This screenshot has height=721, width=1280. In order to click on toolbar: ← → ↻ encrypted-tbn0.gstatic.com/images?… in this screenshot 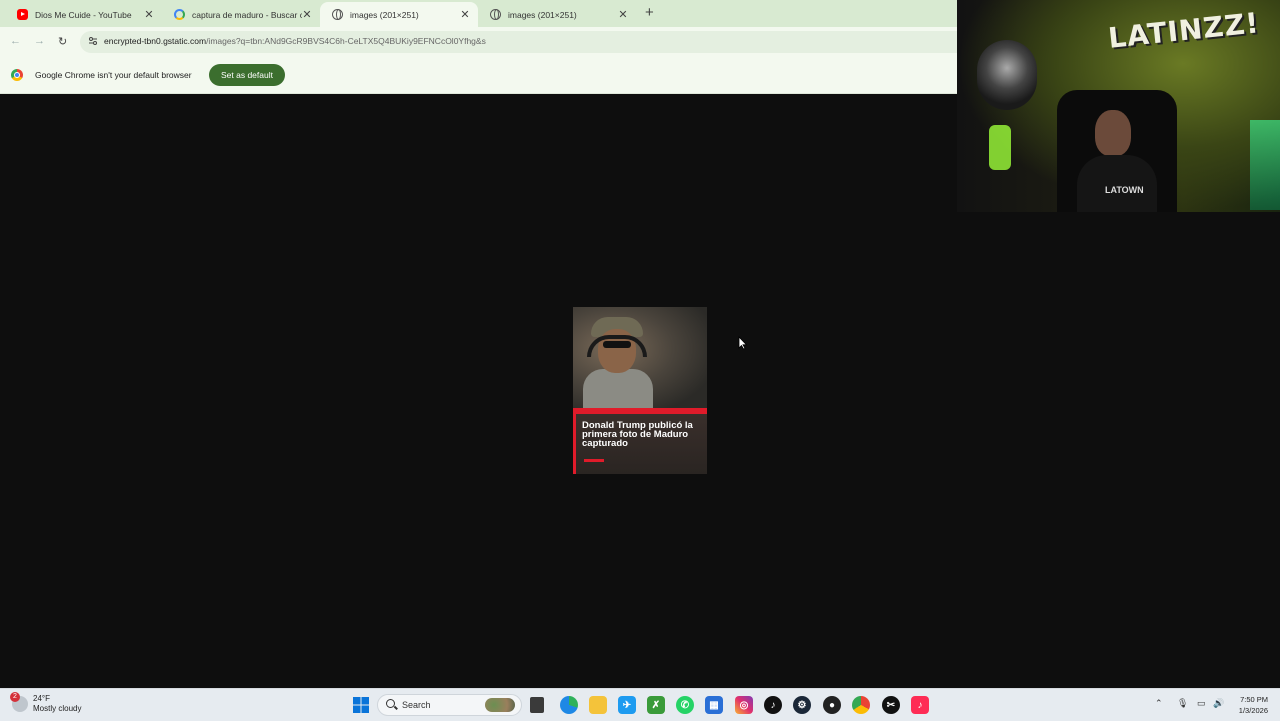, I will do `click(478, 42)`.